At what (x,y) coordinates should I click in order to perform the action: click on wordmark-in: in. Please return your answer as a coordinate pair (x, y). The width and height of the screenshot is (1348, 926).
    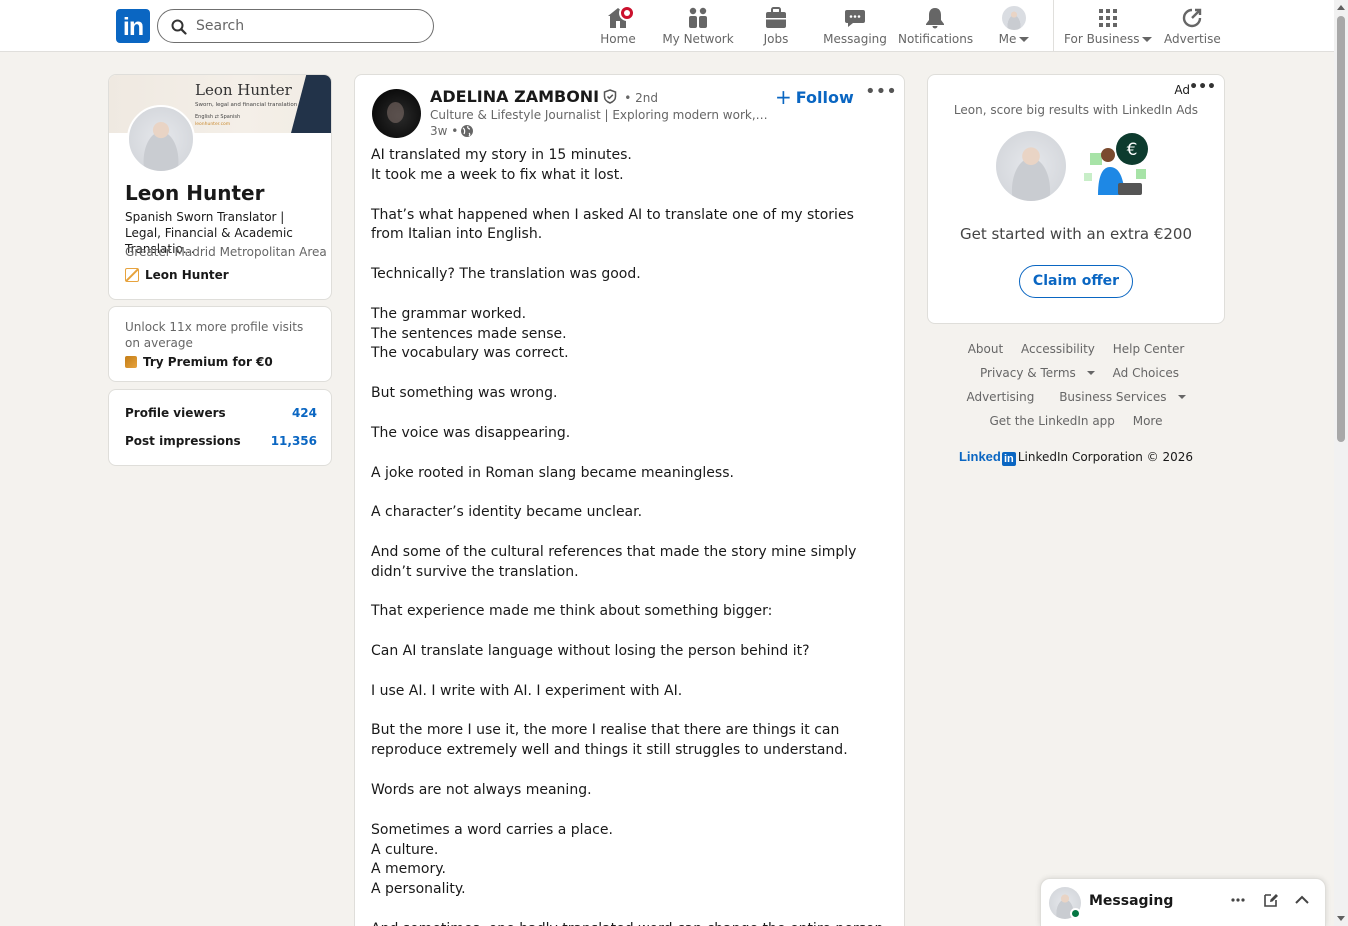
    Looking at the image, I should click on (1008, 459).